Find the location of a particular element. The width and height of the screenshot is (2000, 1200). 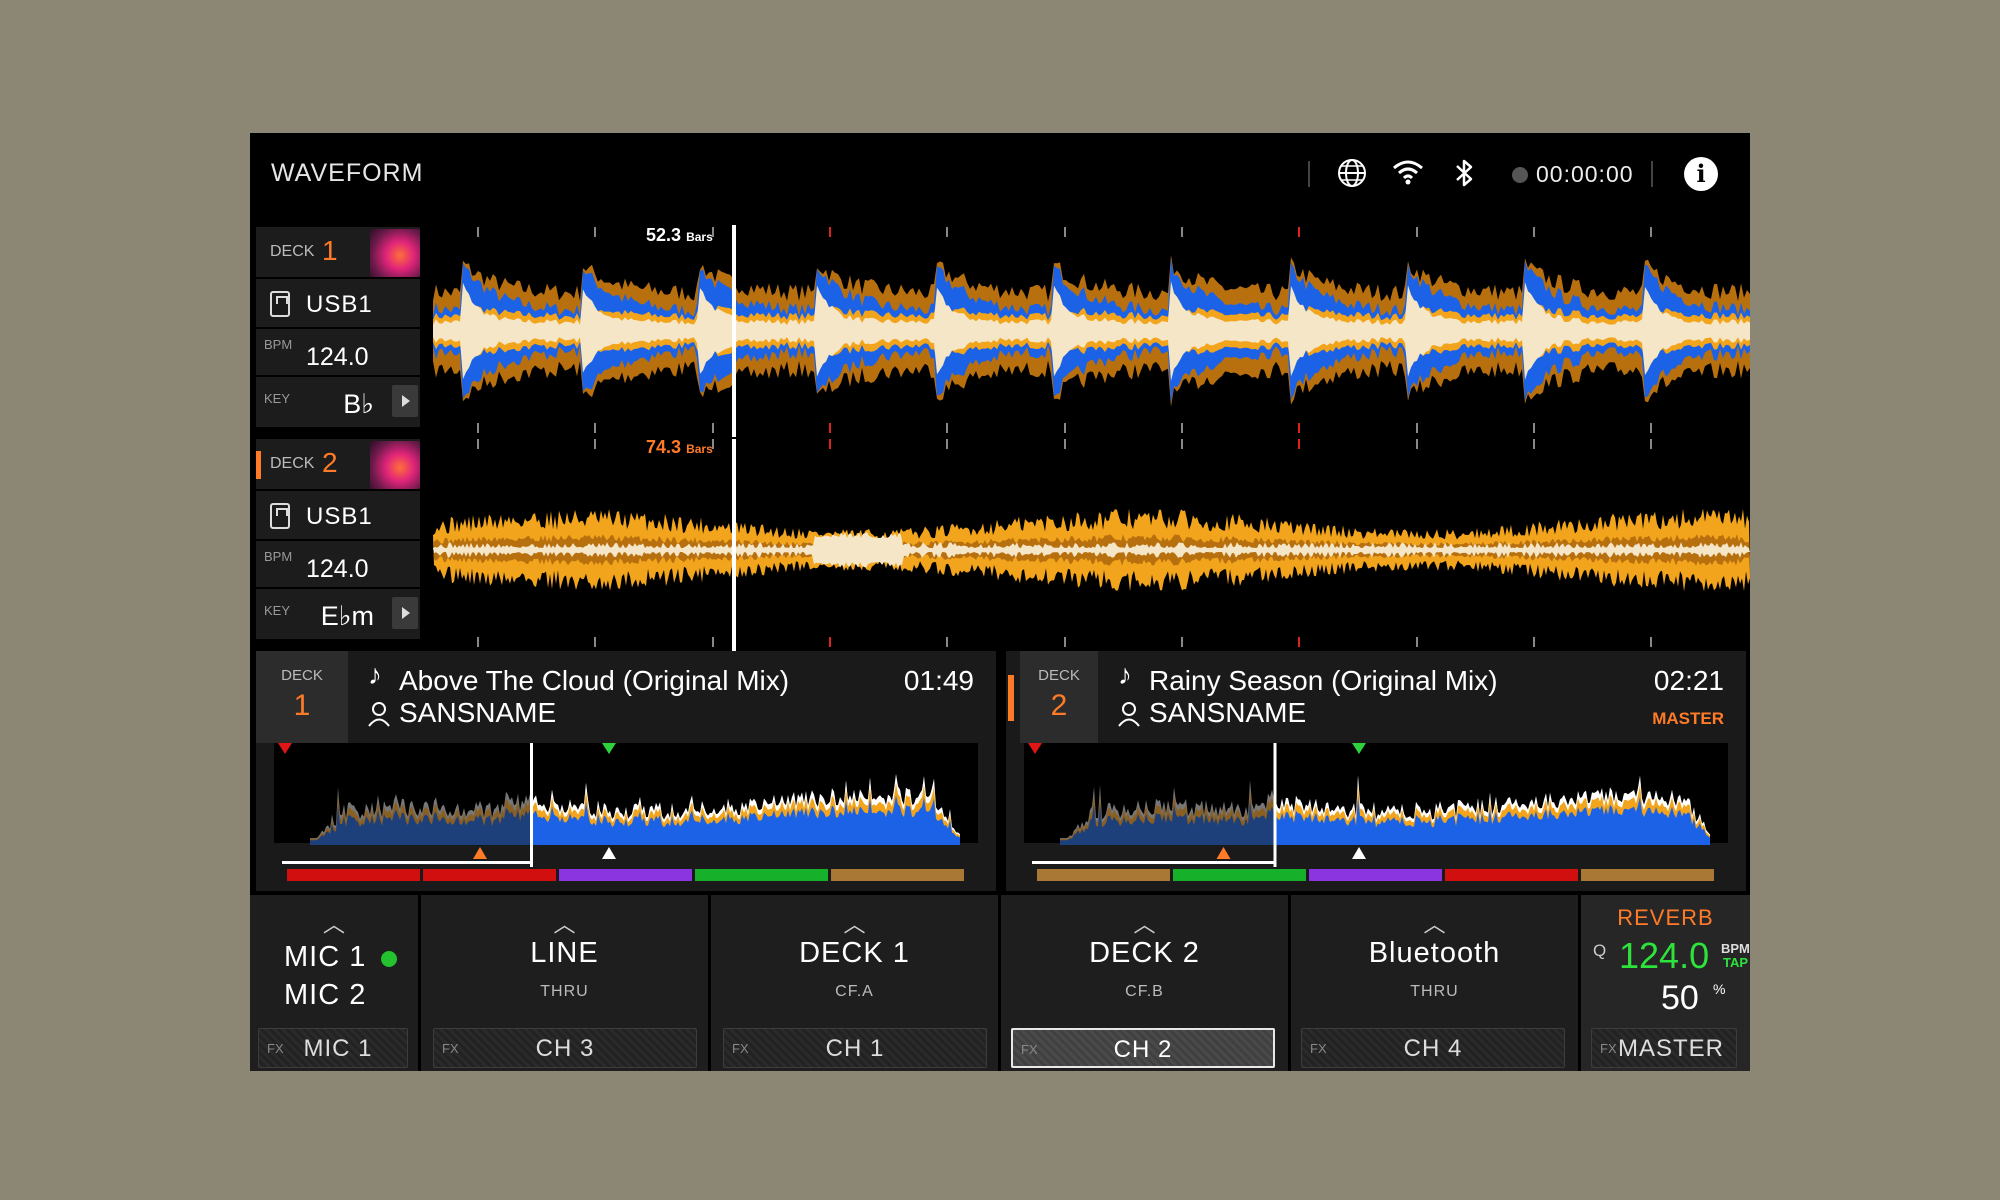

fx-target: CH 4 is located at coordinates (1433, 1048).